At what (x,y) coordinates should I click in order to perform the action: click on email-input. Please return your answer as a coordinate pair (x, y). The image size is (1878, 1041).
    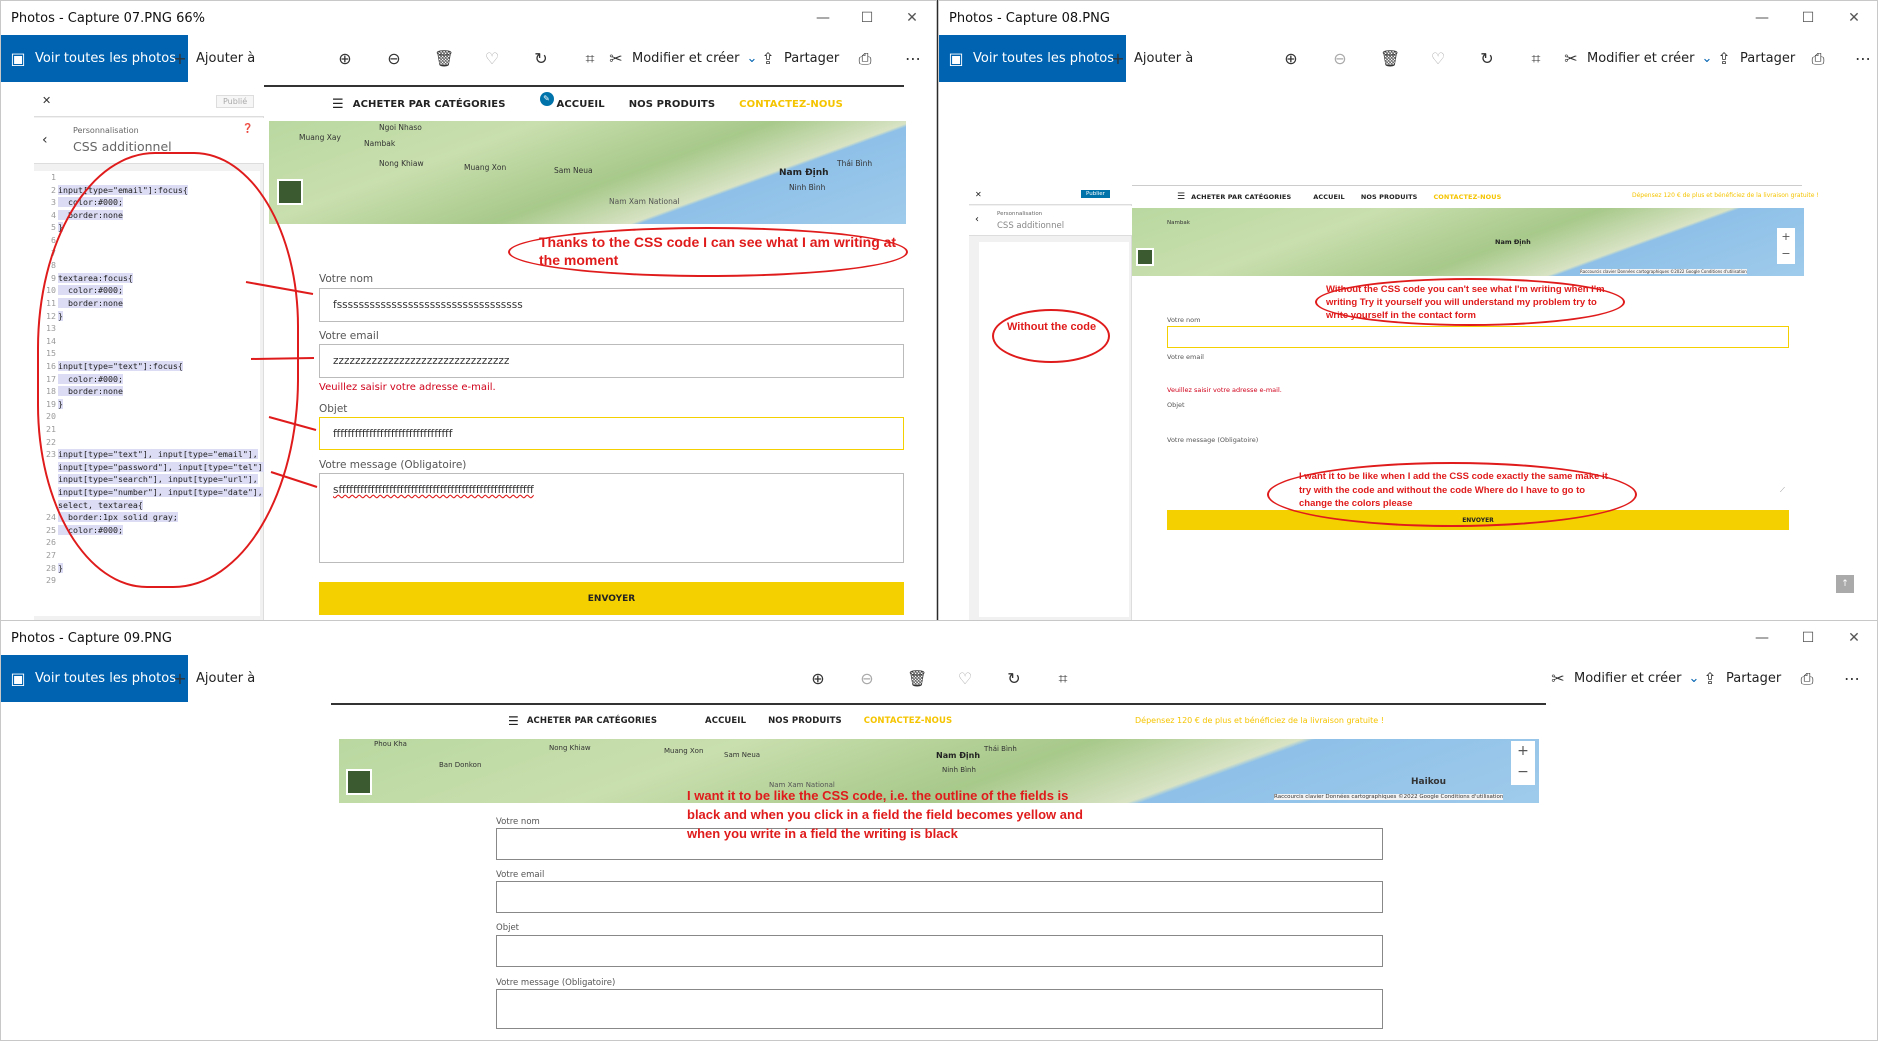
    Looking at the image, I should click on (939, 897).